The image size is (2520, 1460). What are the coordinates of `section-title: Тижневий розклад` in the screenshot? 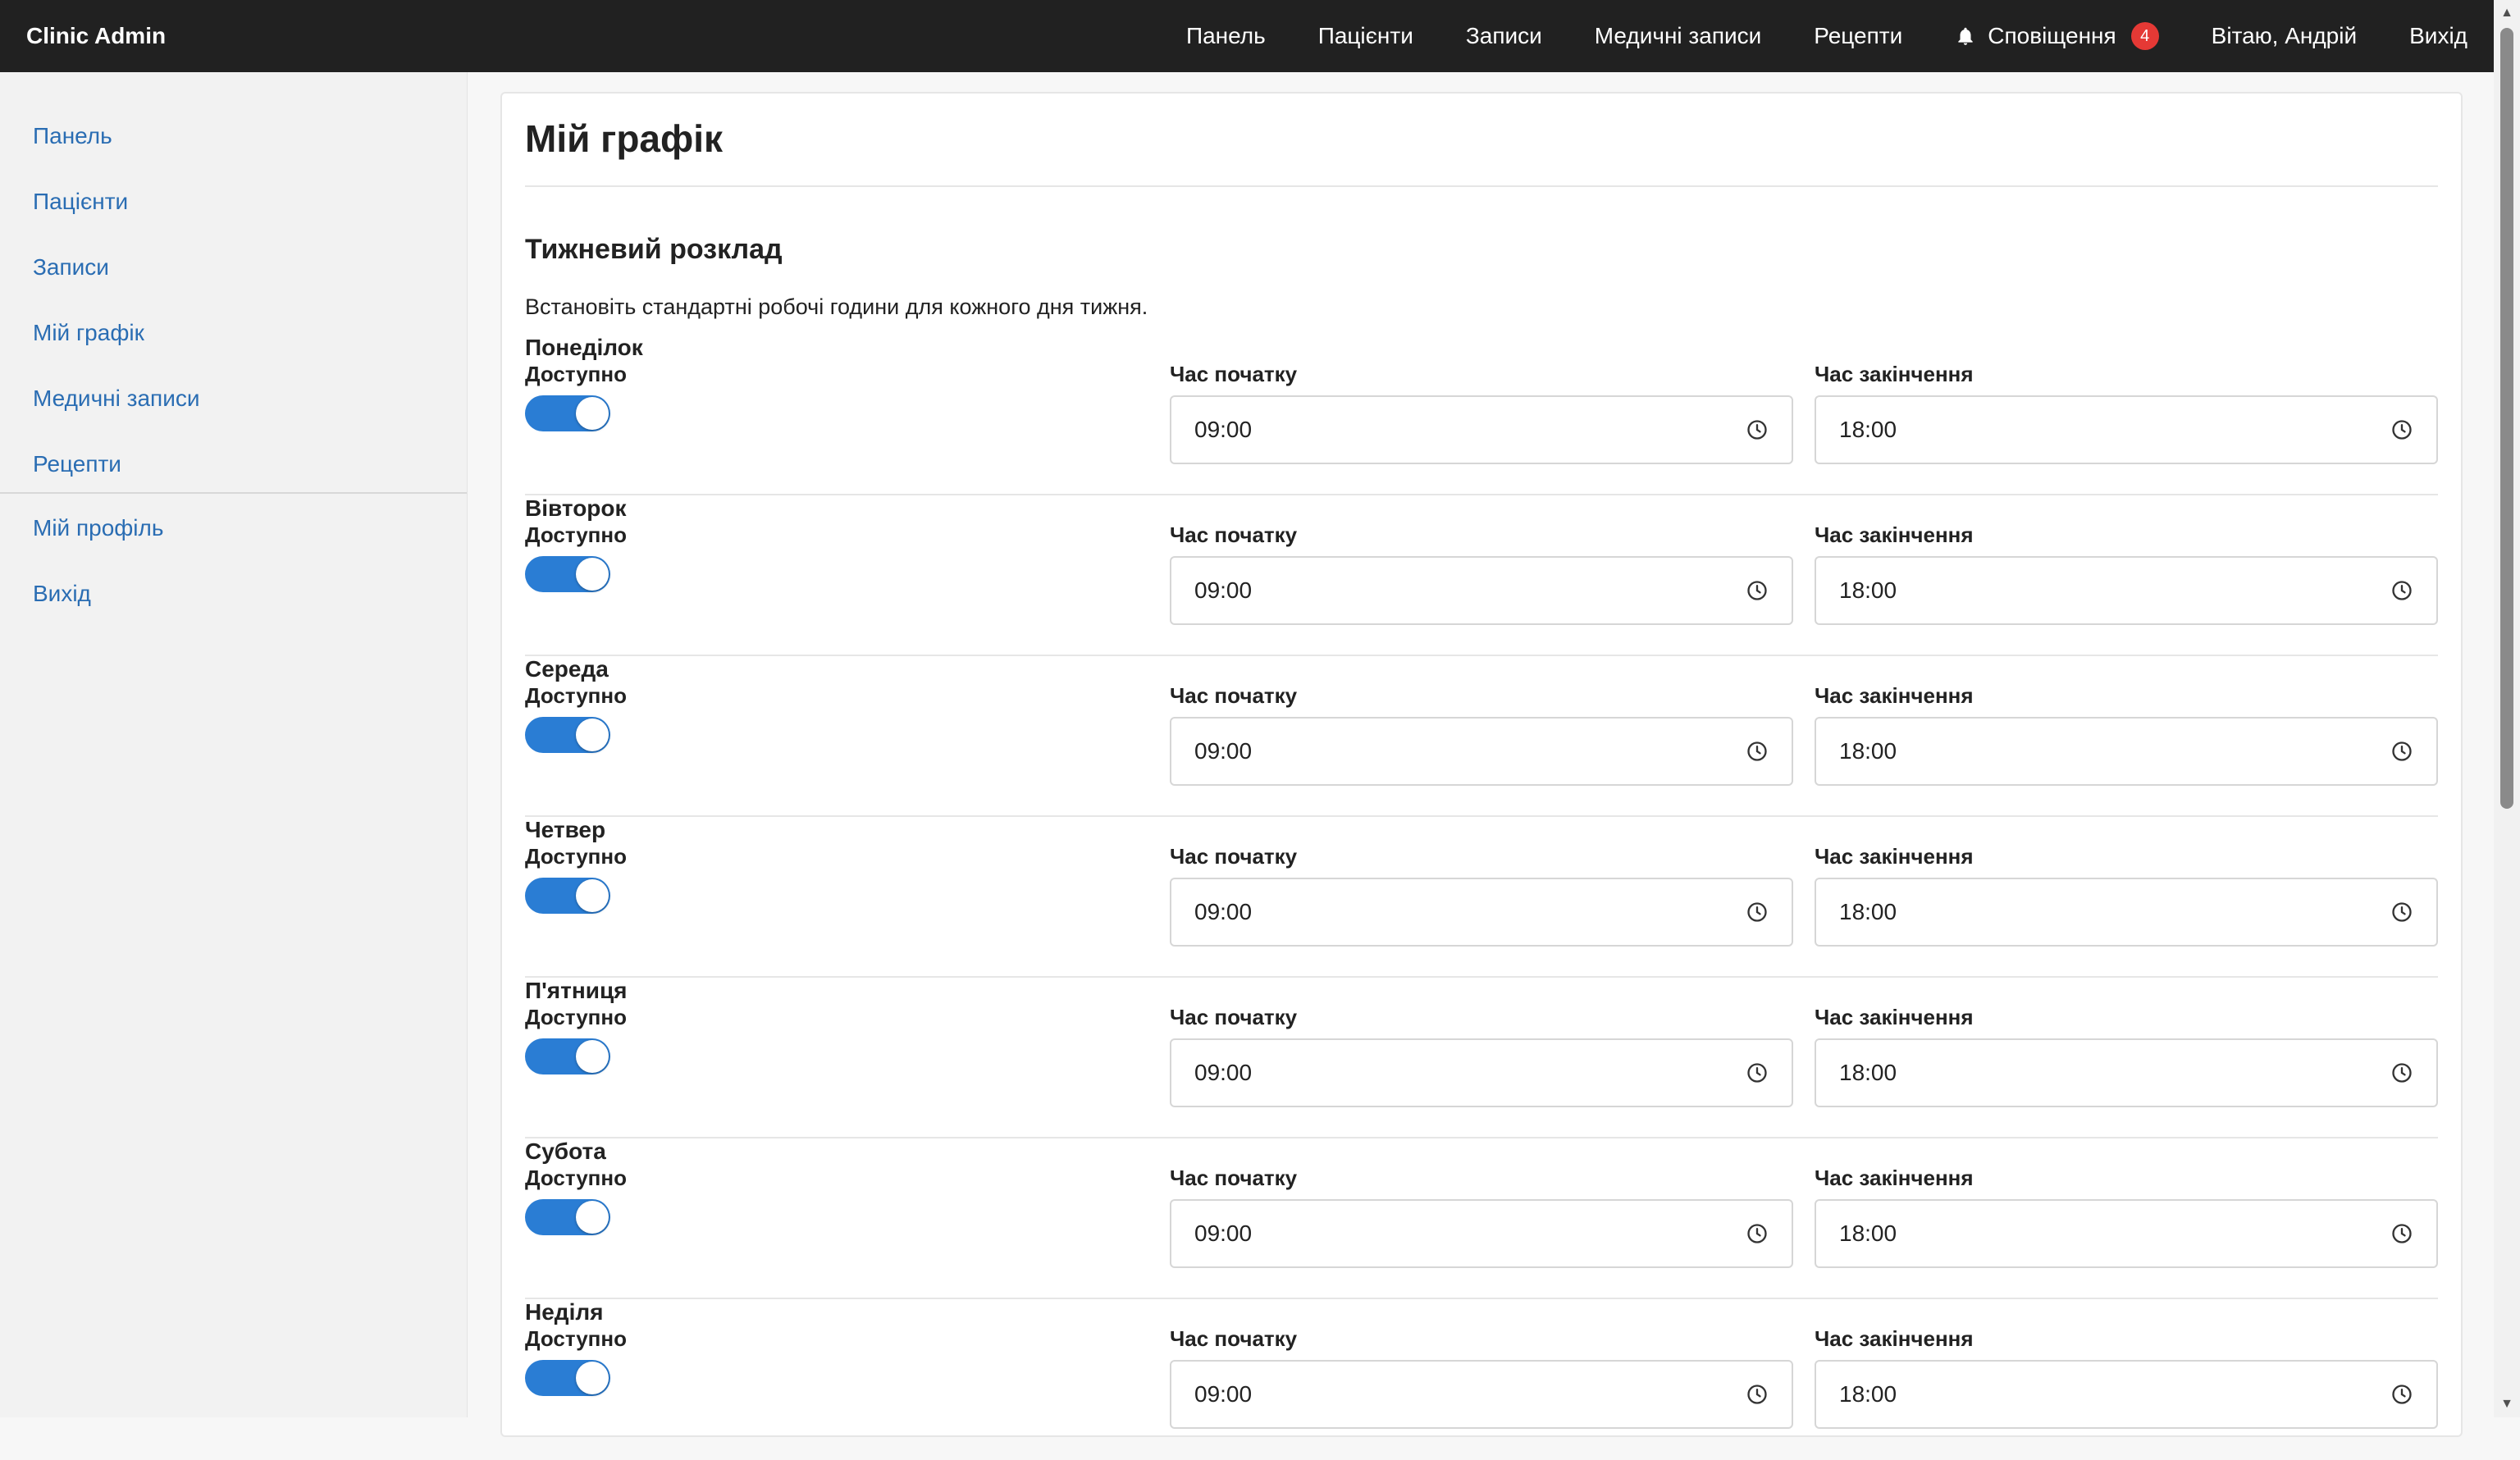 It's located at (654, 249).